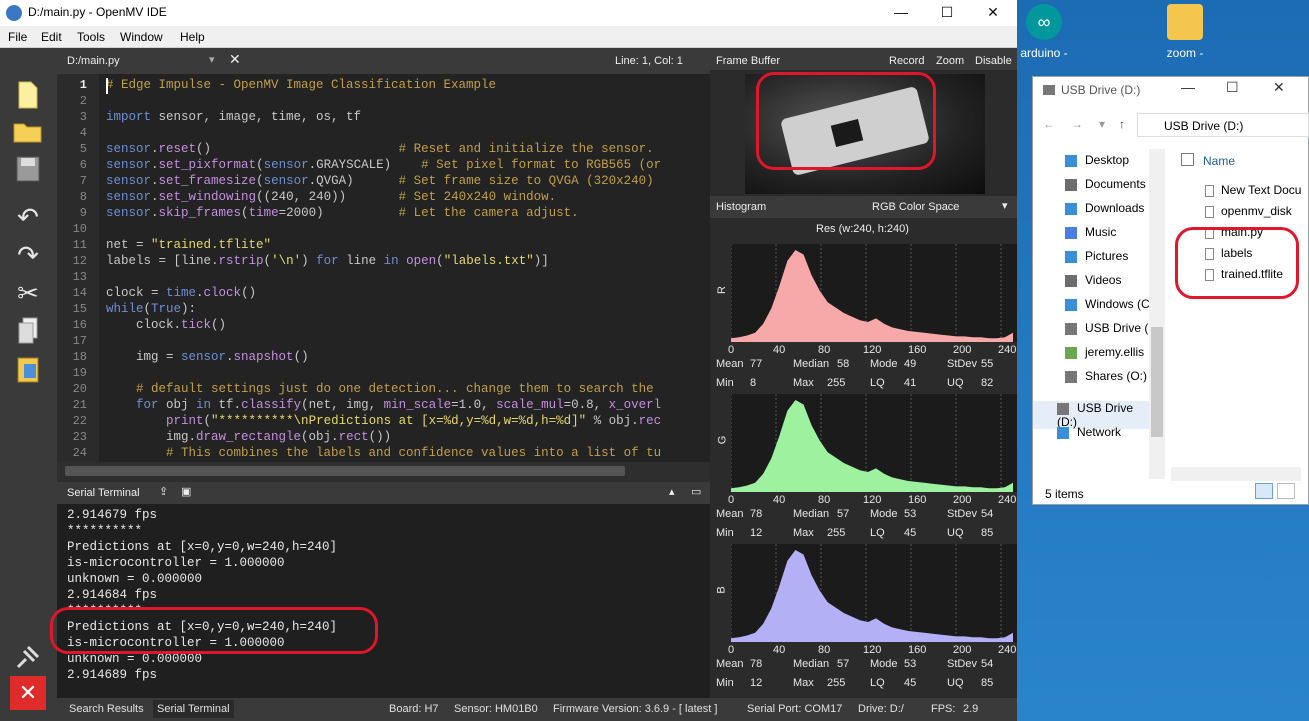 Image resolution: width=1309 pixels, height=721 pixels. Describe the element at coordinates (915, 207) in the screenshot. I see `color-space-select: RGB Color Space` at that location.